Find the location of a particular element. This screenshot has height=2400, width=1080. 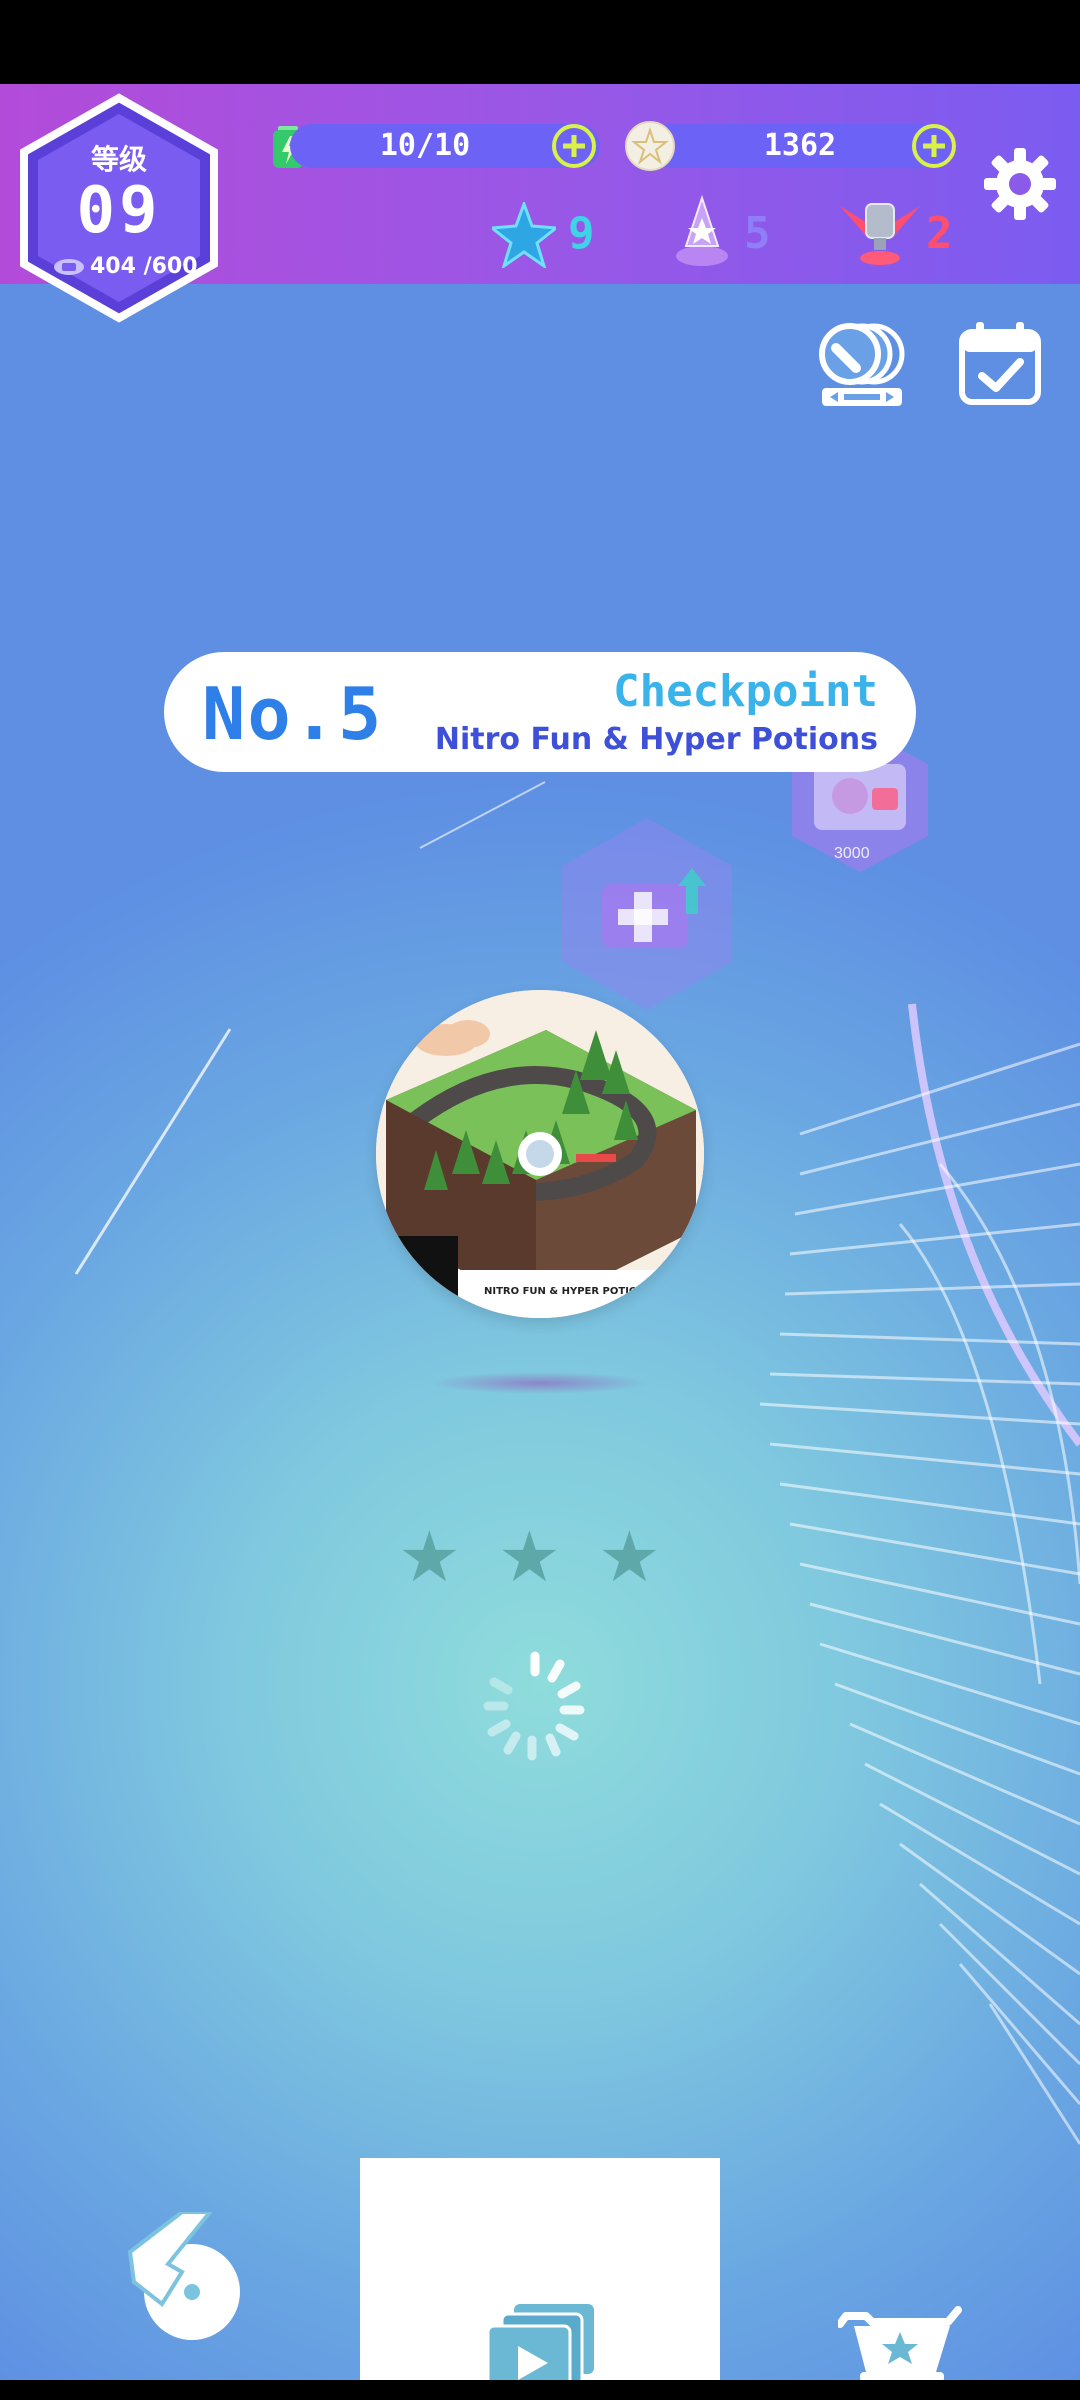

locked-price-label: 3000 is located at coordinates (852, 853).